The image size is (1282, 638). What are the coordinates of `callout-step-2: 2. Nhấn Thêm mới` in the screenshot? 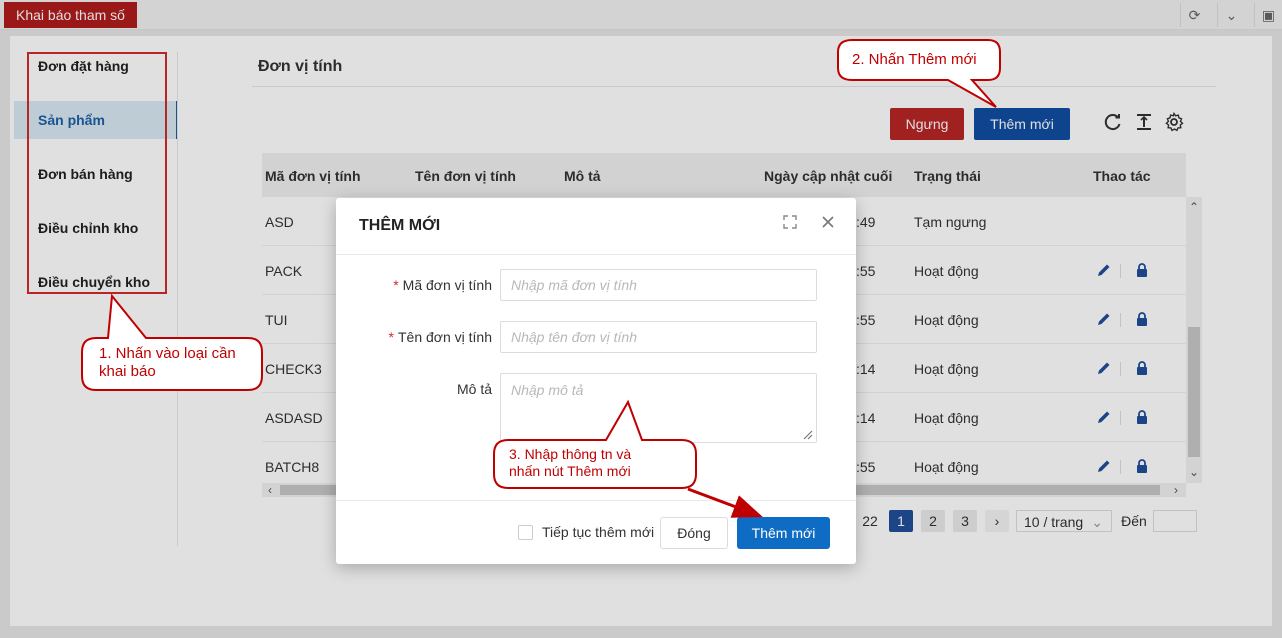 It's located at (914, 59).